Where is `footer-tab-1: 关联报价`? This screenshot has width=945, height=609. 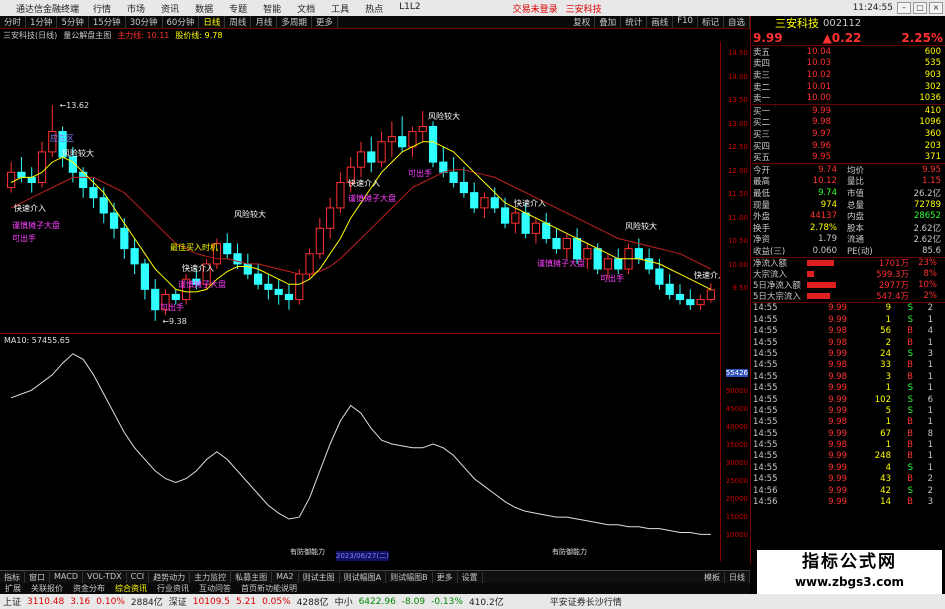
footer-tab-1: 关联报价 is located at coordinates (47, 588).